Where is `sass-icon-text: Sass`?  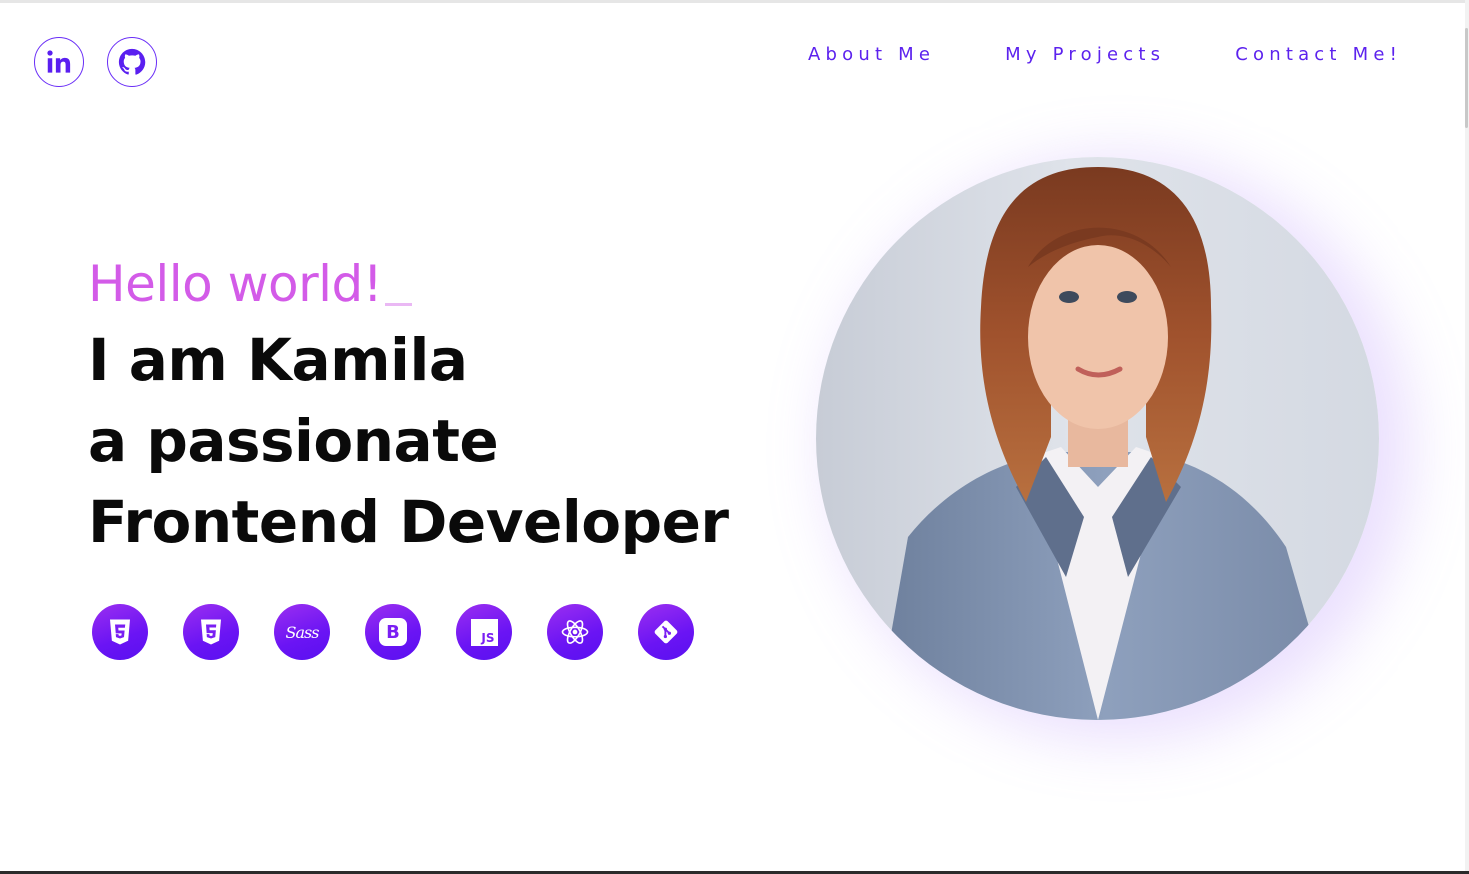 sass-icon-text: Sass is located at coordinates (302, 632).